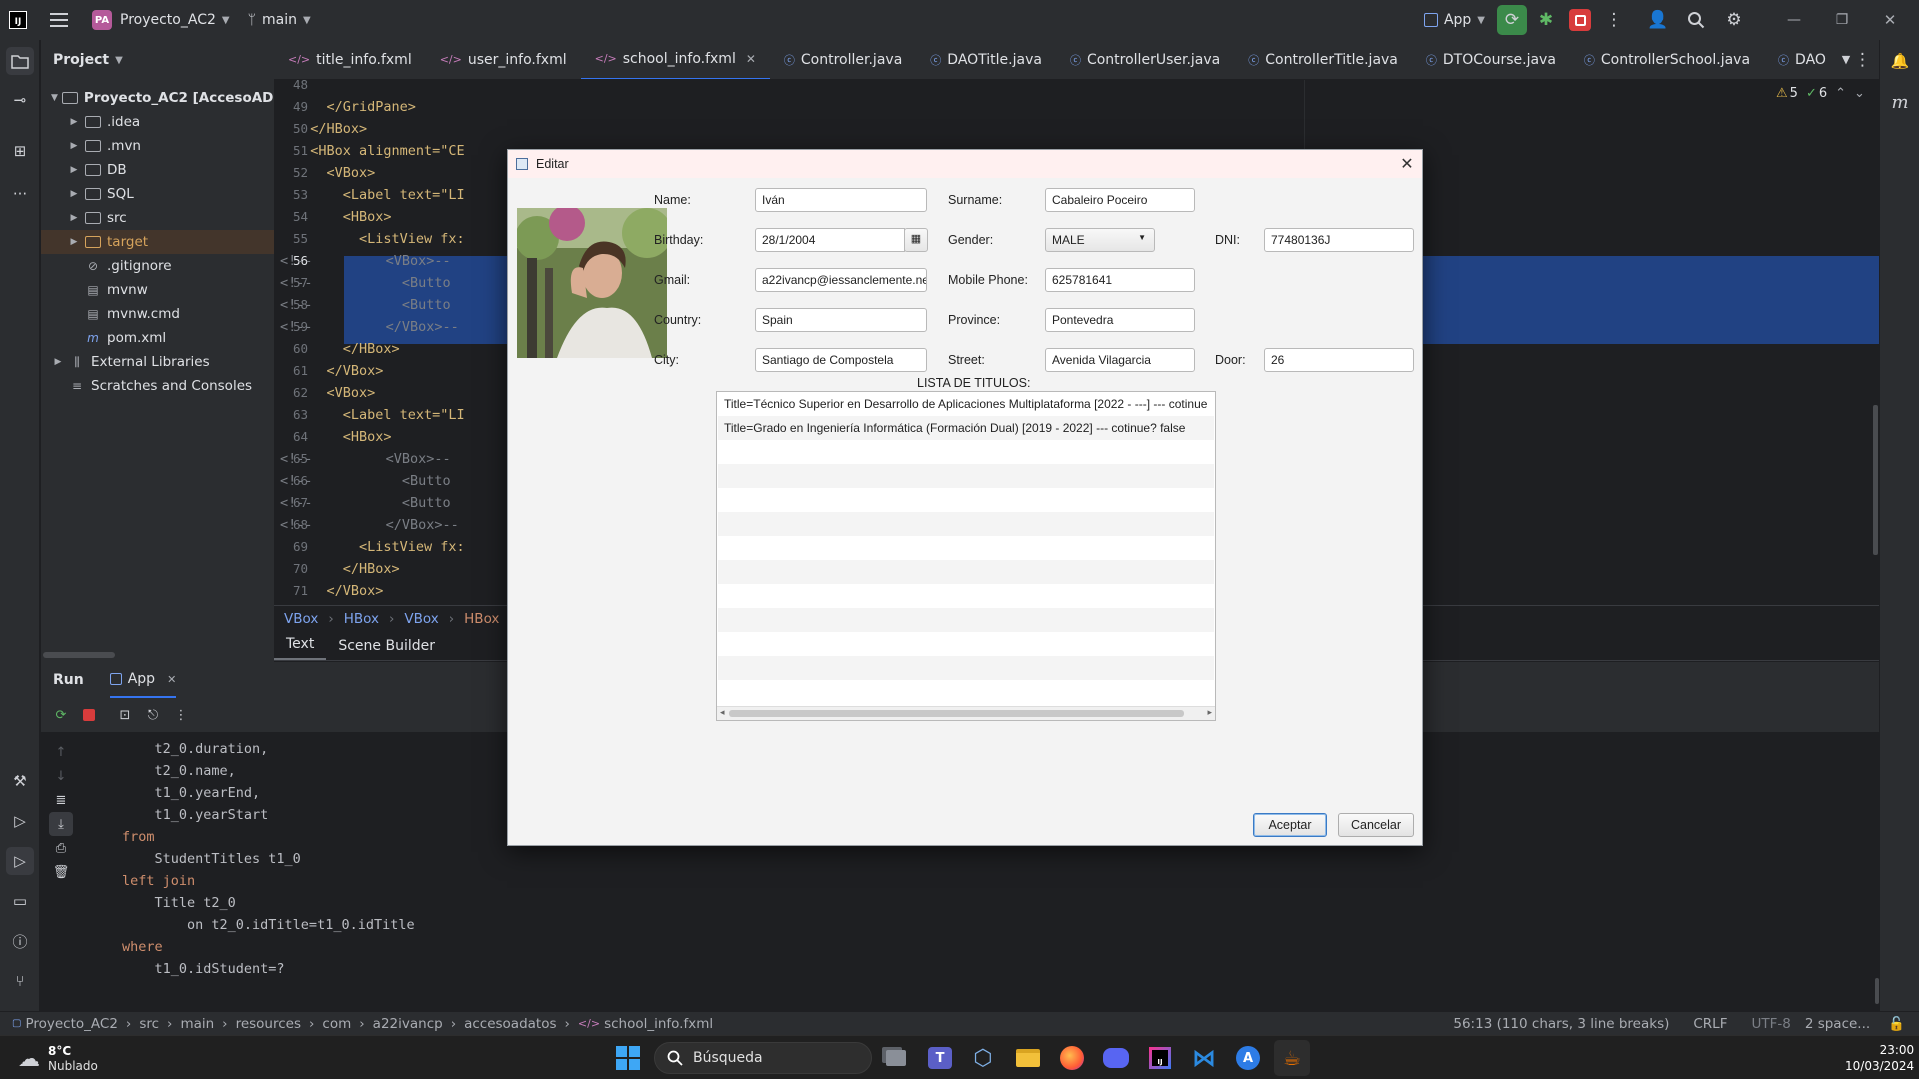  What do you see at coordinates (830, 240) in the screenshot?
I see `birthday-field: 28/1/2004` at bounding box center [830, 240].